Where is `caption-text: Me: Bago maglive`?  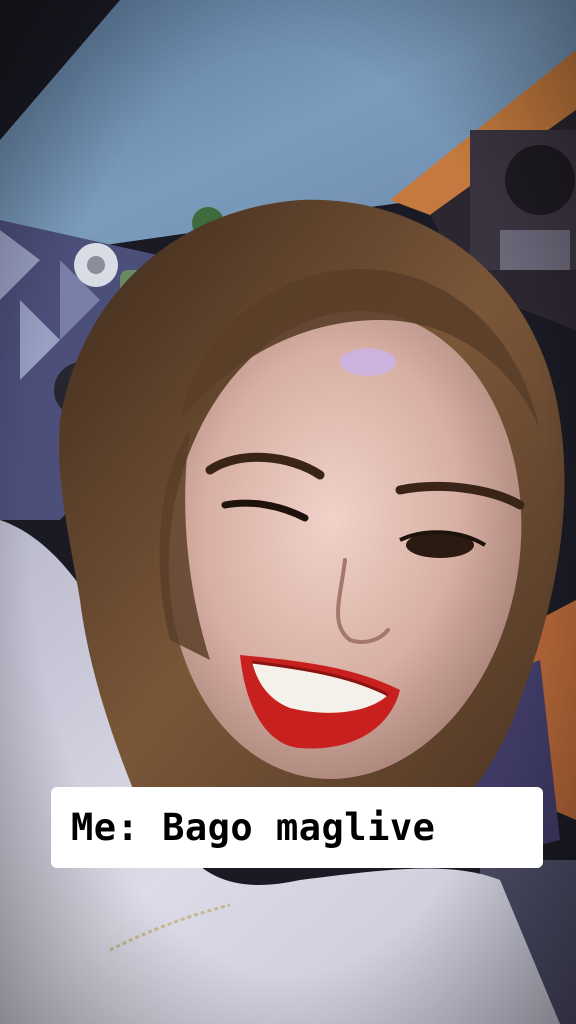
caption-text: Me: Bago maglive is located at coordinates (253, 827).